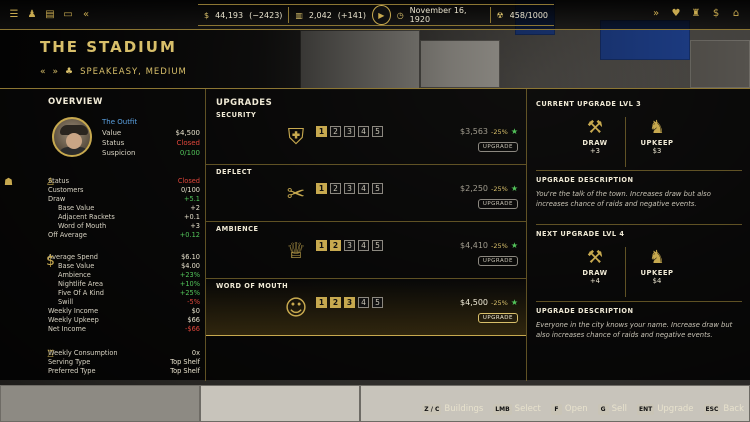 The height and width of the screenshot is (422, 750). Describe the element at coordinates (665, 409) in the screenshot. I see `control-upgrade: ENT Upgrade` at that location.